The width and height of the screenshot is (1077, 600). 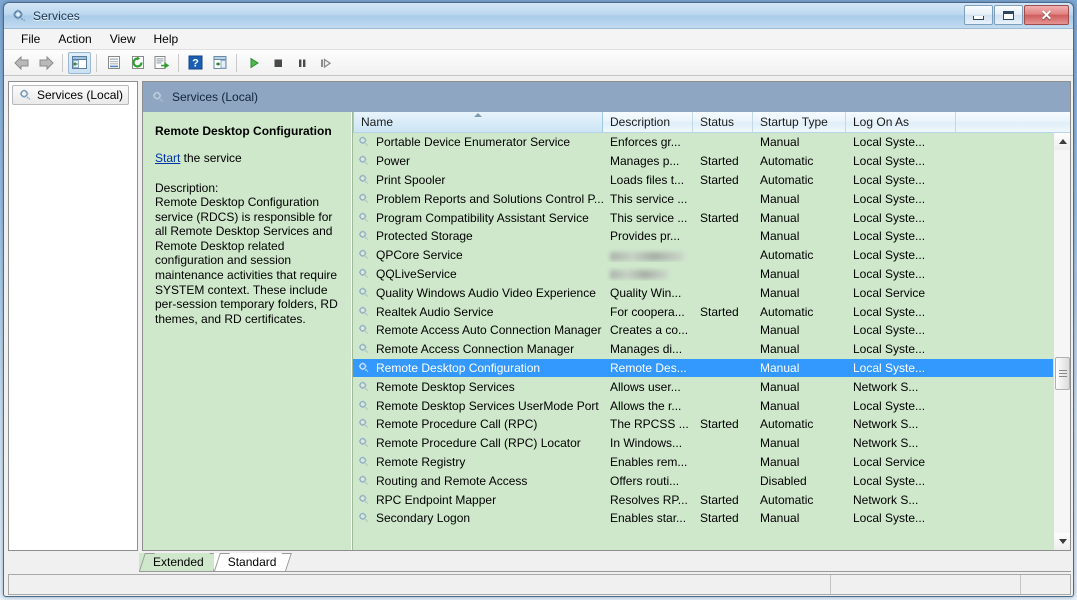 I want to click on export-list-button, so click(x=161, y=63).